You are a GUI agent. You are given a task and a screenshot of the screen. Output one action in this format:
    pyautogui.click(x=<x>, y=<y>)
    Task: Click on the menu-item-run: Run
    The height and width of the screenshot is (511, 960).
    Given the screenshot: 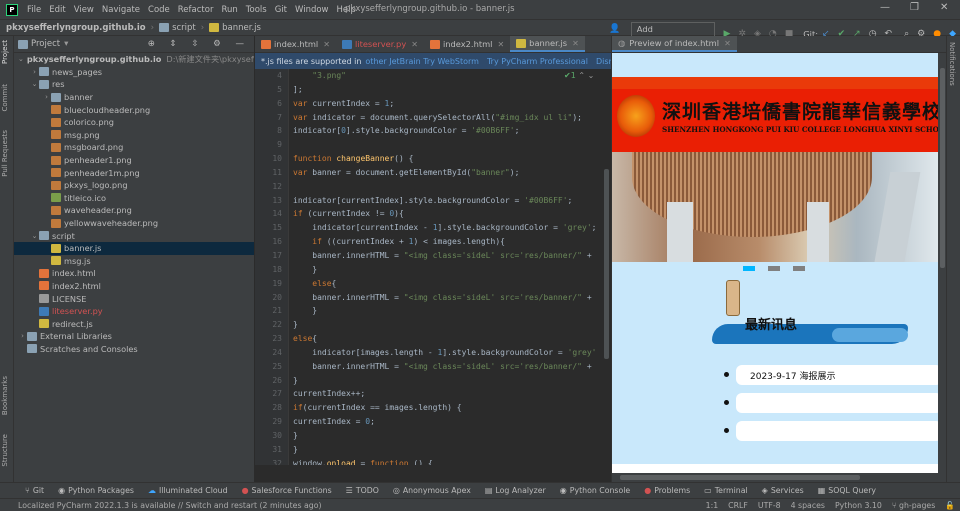 What is the action you would take?
    pyautogui.click(x=229, y=10)
    